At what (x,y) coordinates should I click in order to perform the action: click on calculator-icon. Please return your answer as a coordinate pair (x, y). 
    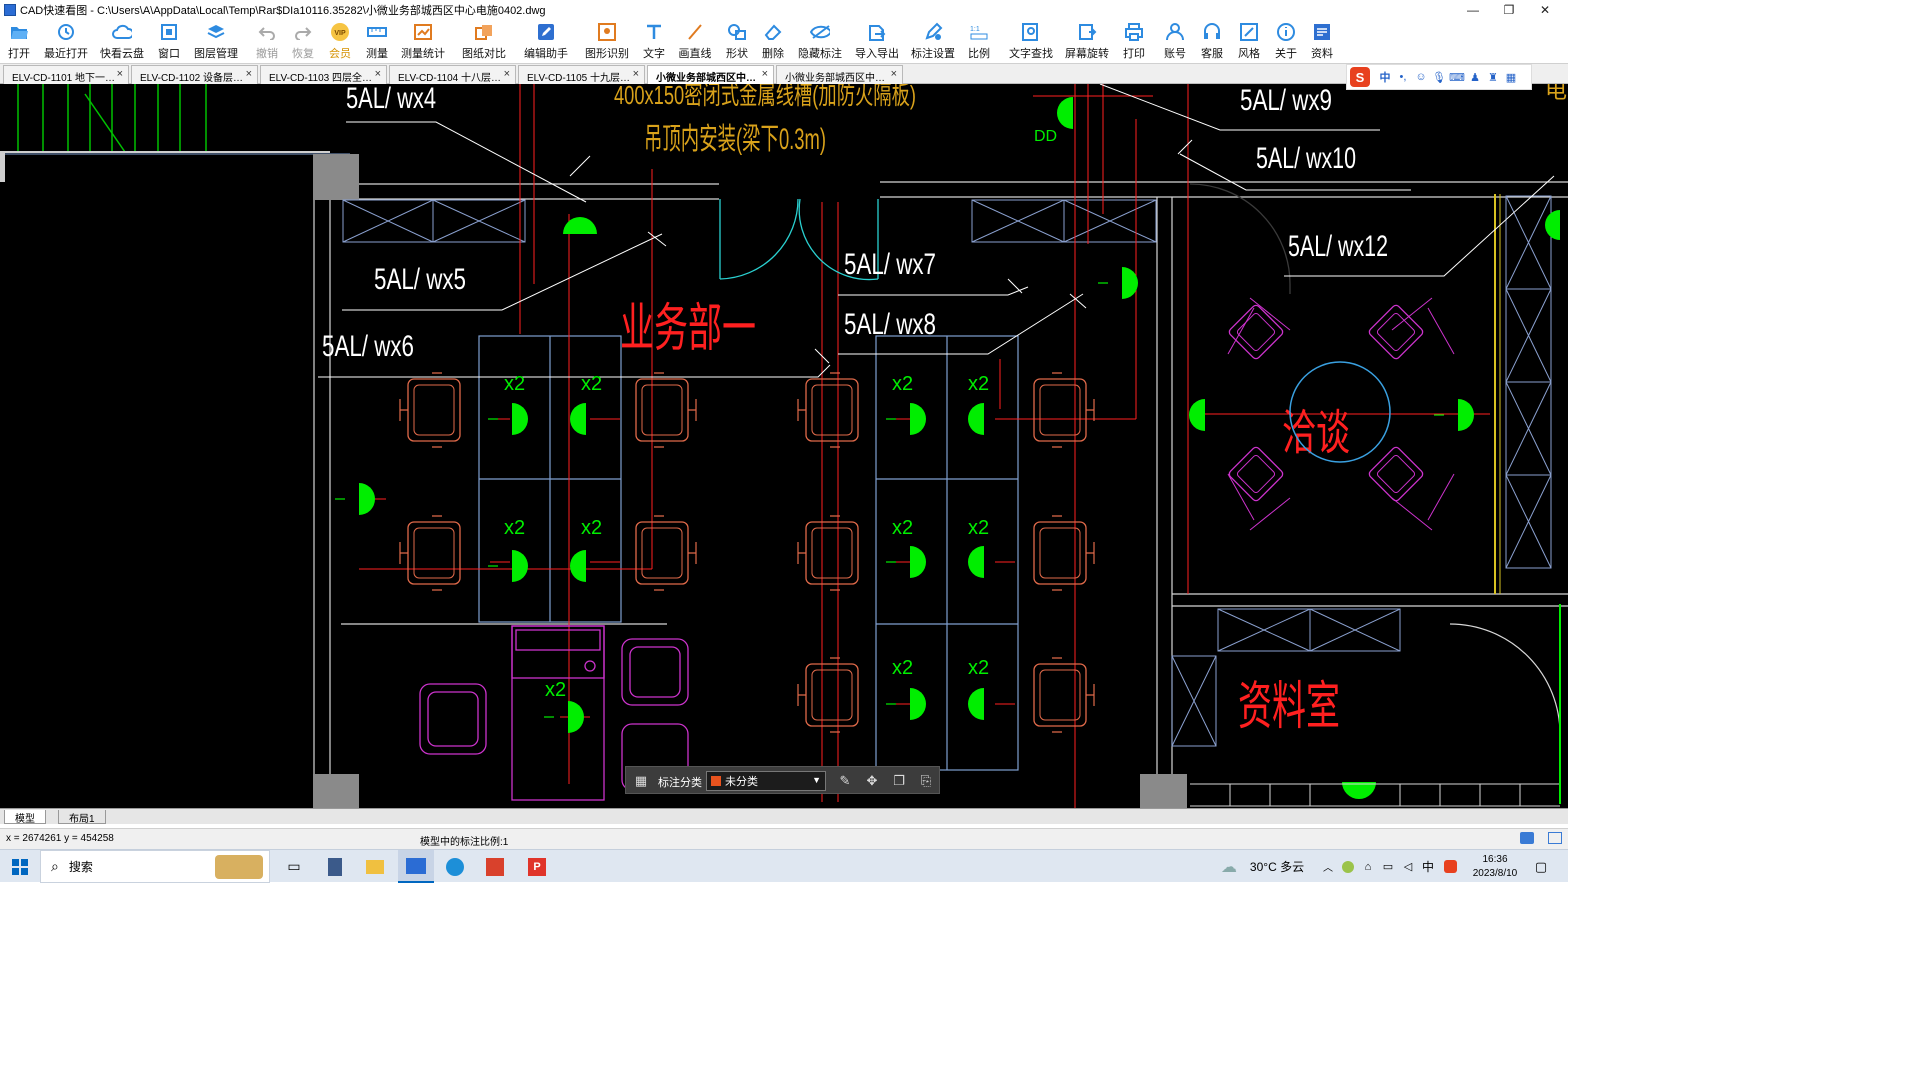
    Looking at the image, I should click on (335, 866).